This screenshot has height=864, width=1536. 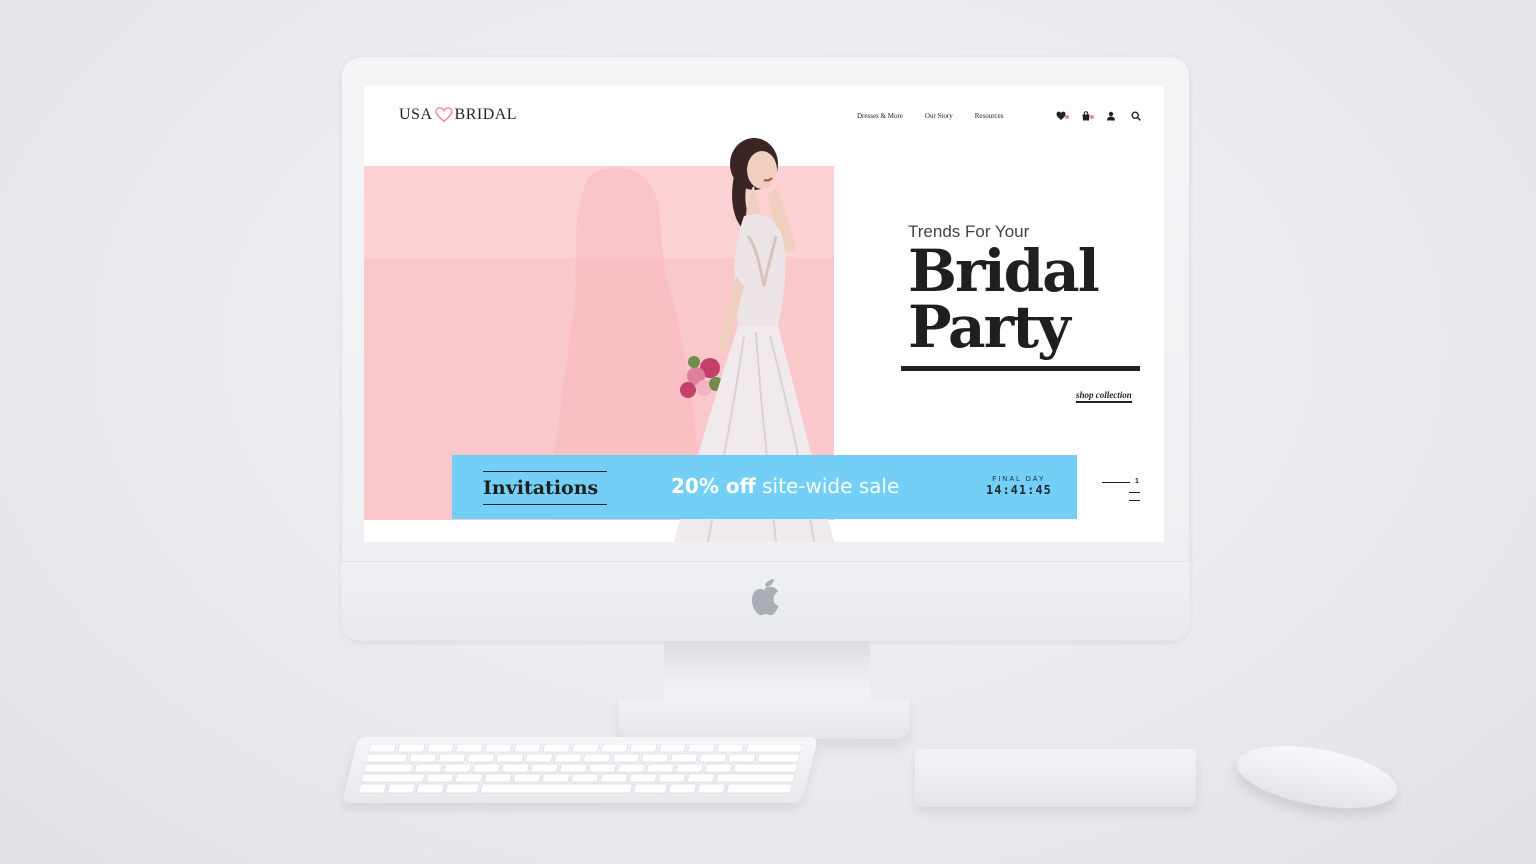 What do you see at coordinates (486, 114) in the screenshot?
I see `logo-text-right: BRIDAL` at bounding box center [486, 114].